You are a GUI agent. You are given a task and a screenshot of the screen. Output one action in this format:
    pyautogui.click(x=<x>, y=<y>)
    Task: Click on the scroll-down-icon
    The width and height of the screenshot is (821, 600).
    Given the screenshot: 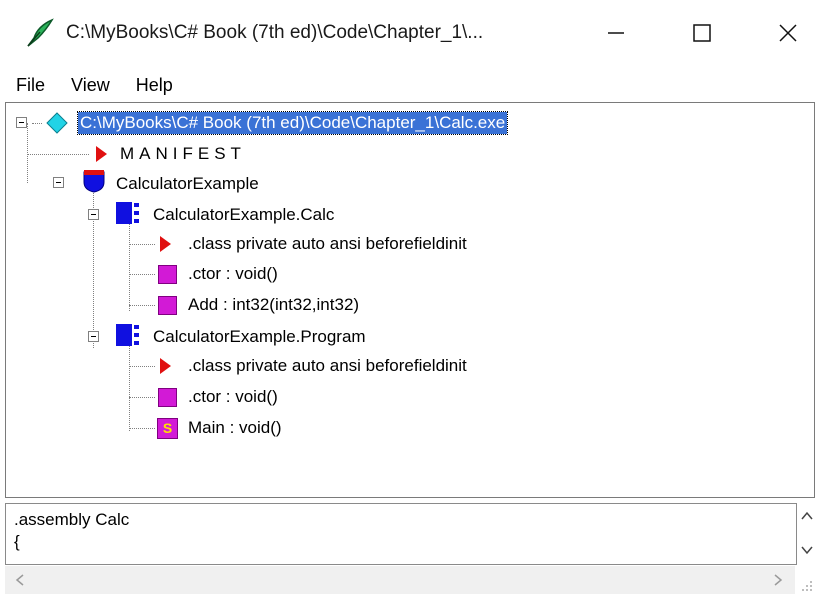 What is the action you would take?
    pyautogui.click(x=807, y=550)
    